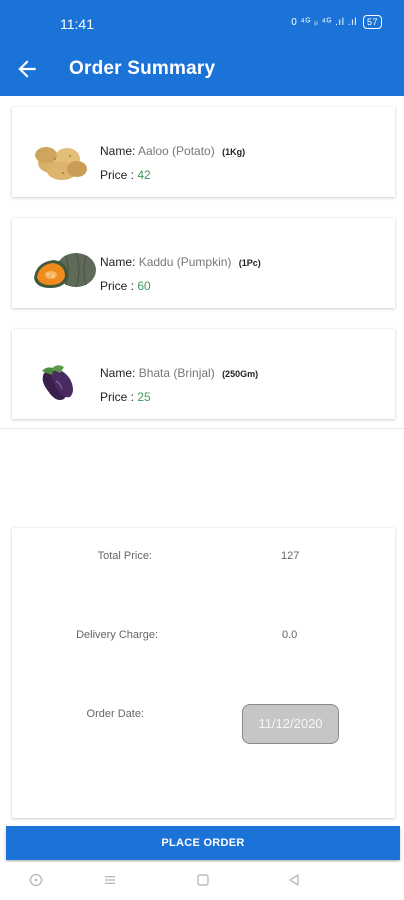 This screenshot has width=404, height=900. What do you see at coordinates (144, 175) in the screenshot?
I see `item-price: 42` at bounding box center [144, 175].